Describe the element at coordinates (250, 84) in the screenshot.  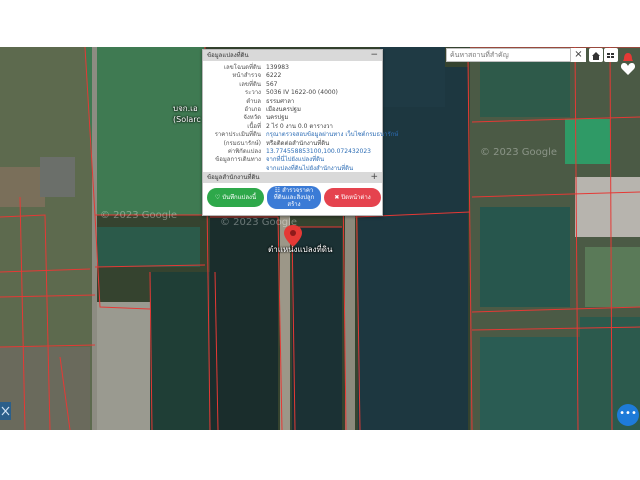
I see `detail-label: เลขที่ดิน` at that location.